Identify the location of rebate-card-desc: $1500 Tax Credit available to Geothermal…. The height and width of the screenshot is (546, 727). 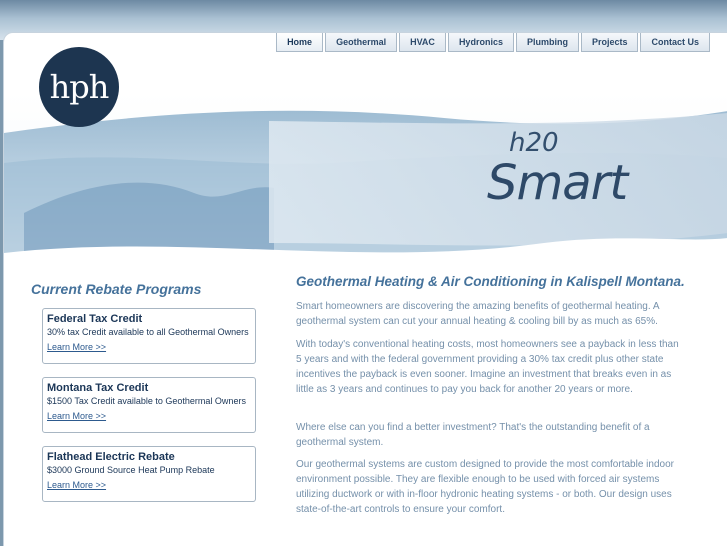
(146, 401).